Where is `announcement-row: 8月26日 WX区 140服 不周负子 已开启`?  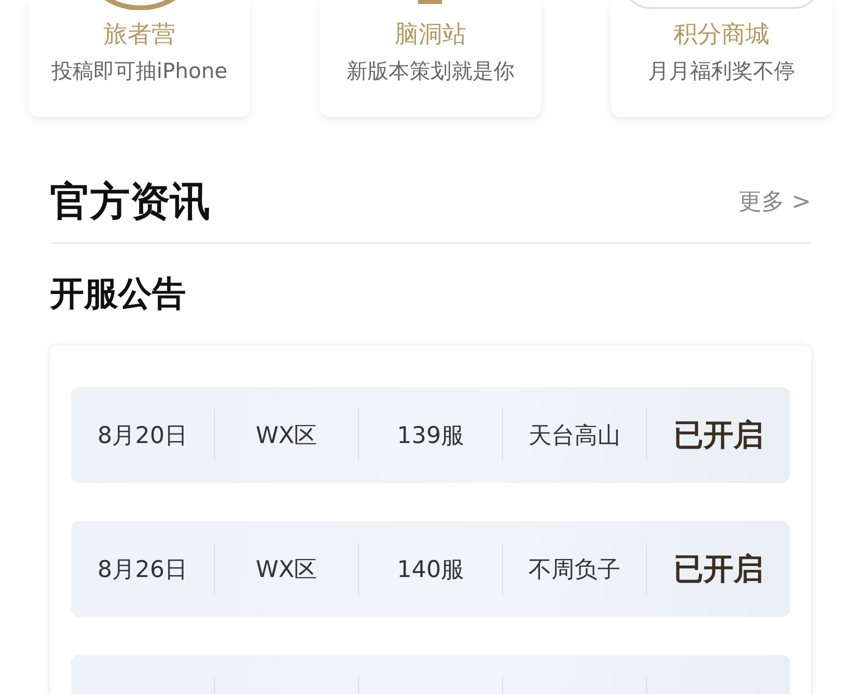 announcement-row: 8月26日 WX区 140服 不周负子 已开启 is located at coordinates (430, 569).